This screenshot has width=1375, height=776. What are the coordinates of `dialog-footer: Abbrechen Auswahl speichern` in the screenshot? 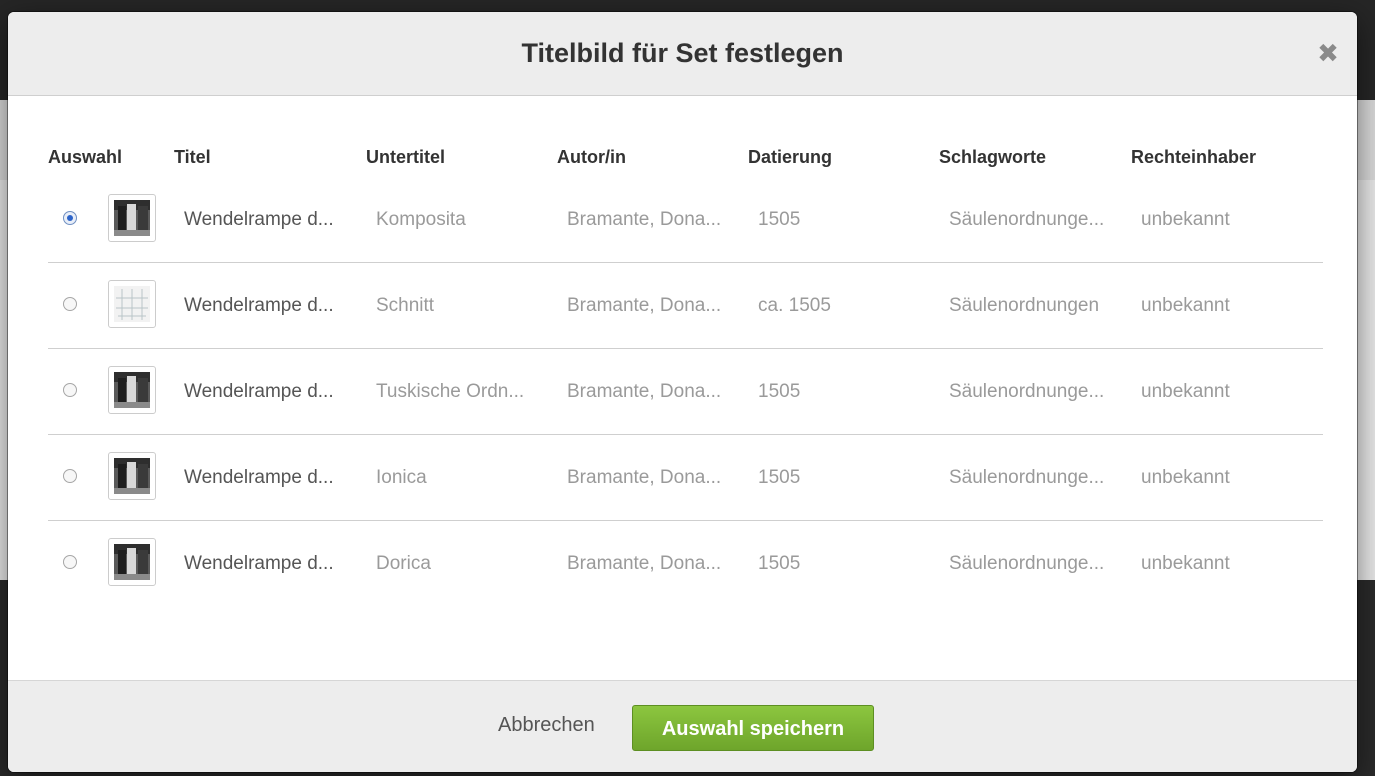 It's located at (682, 726).